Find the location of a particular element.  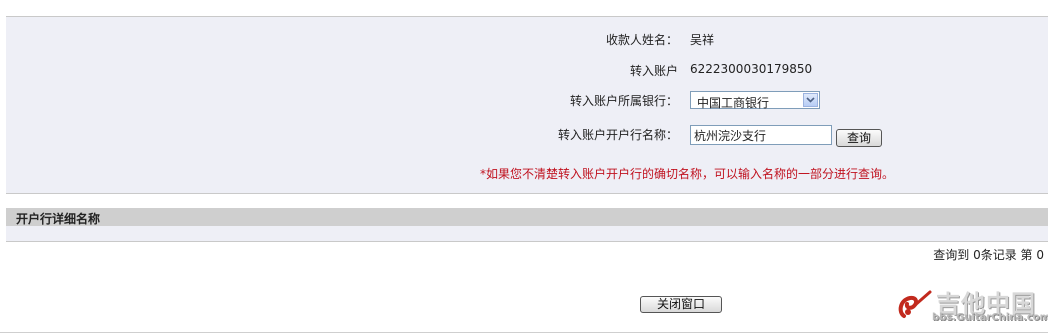

branch-name-input is located at coordinates (761, 135).